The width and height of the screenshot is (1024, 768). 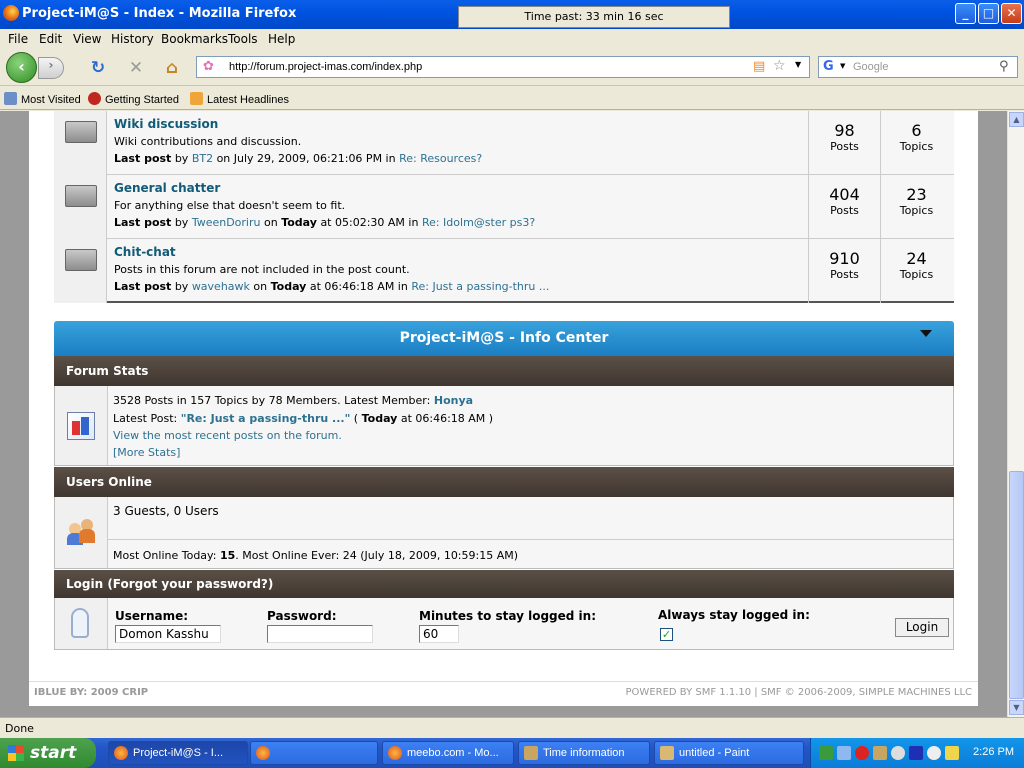 I want to click on minutes-input: 60, so click(x=439, y=634).